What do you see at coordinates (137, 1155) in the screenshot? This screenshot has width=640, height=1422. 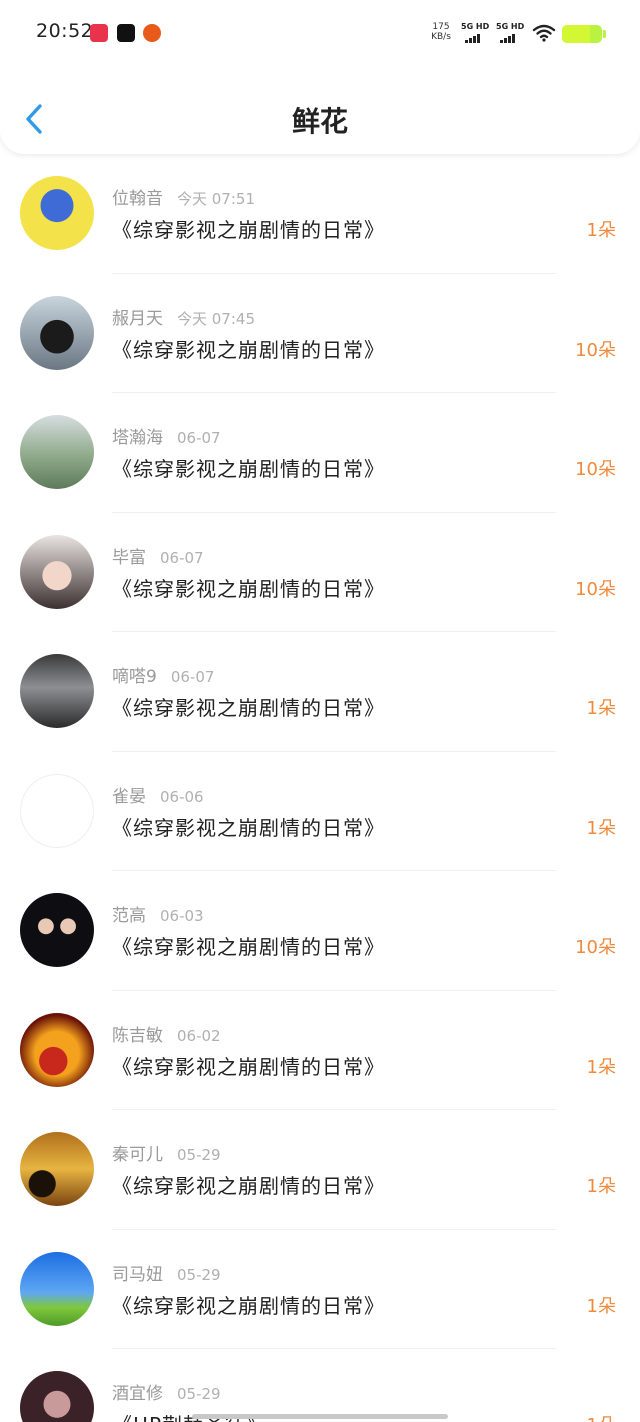 I see `sender-name: 秦可儿` at bounding box center [137, 1155].